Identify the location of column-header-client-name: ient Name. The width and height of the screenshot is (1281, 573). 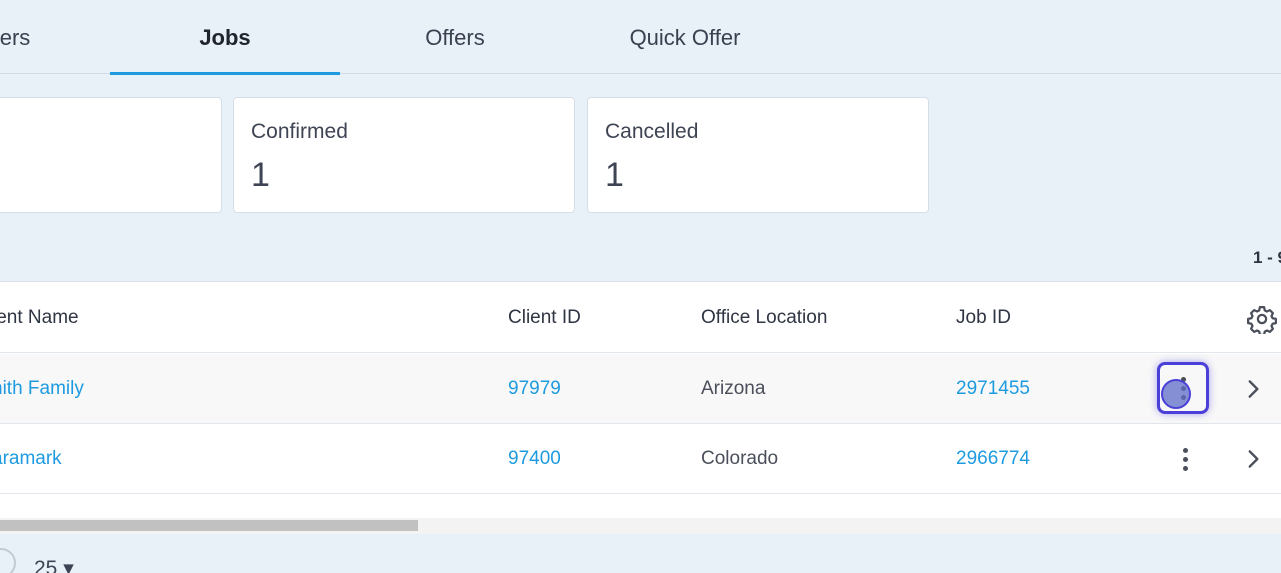
(39, 318).